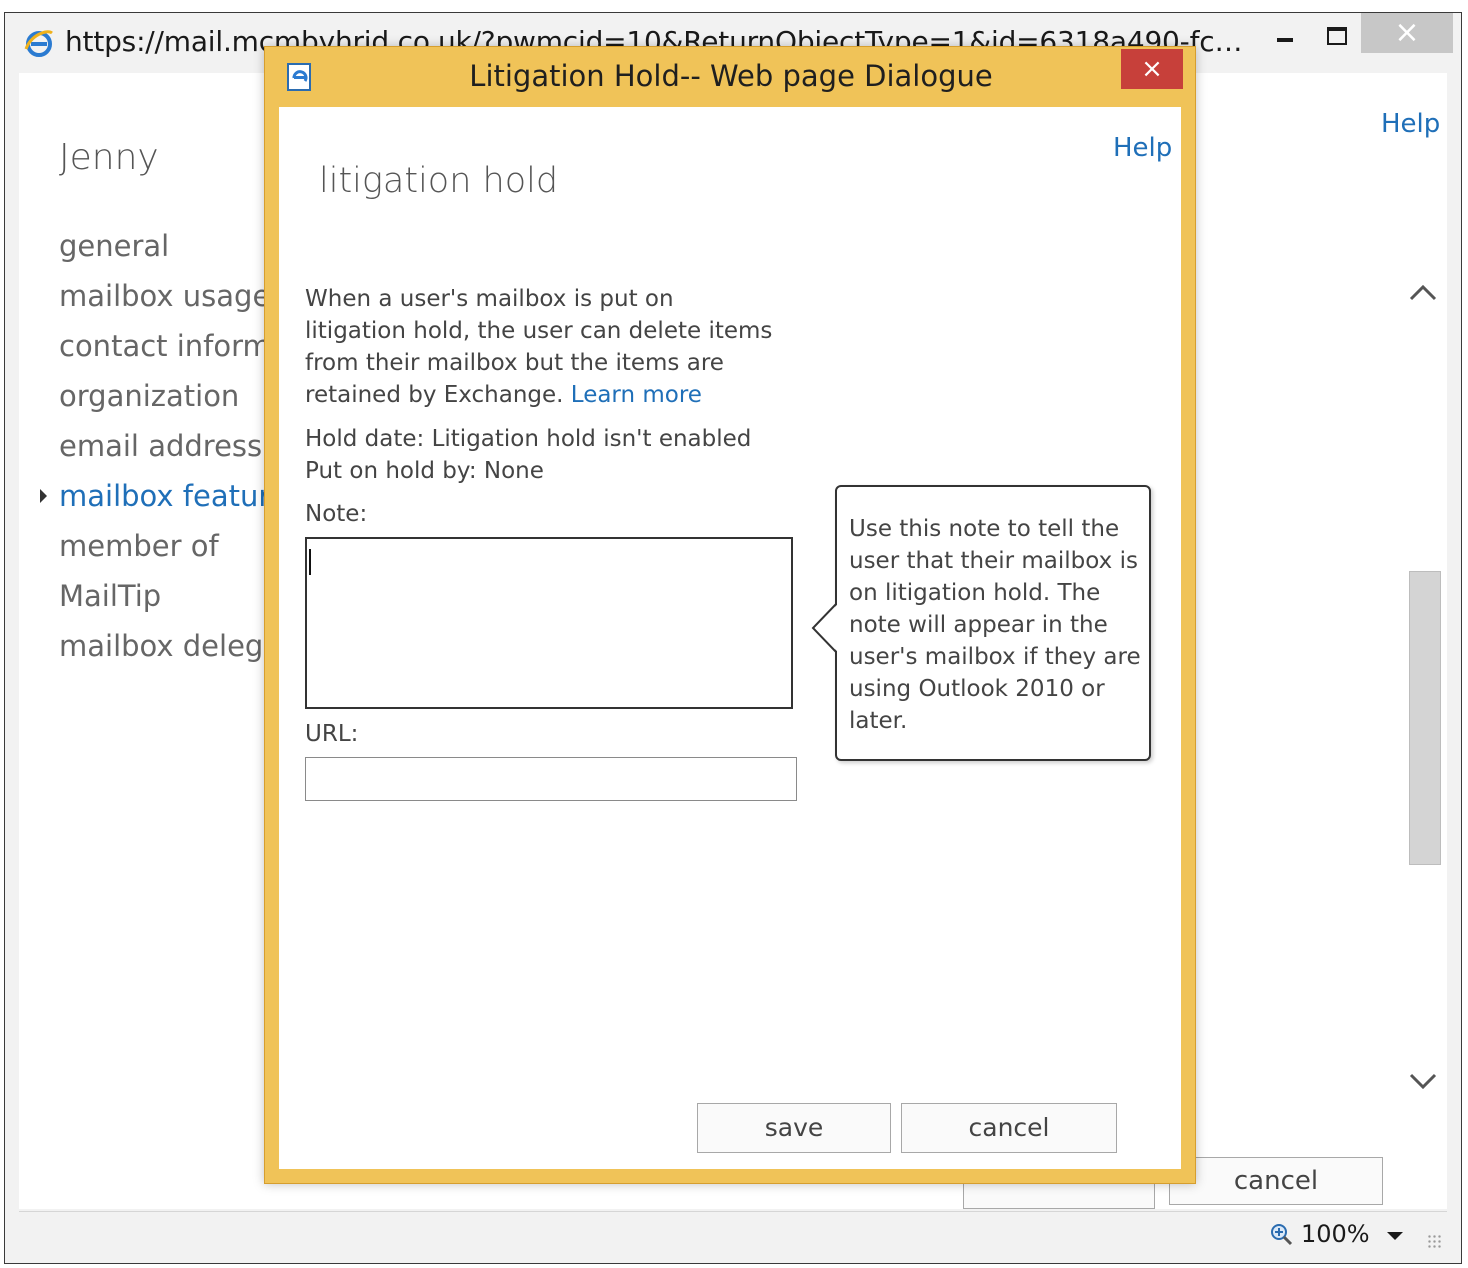 The height and width of the screenshot is (1268, 1468). I want to click on status-bar: 100%, so click(733, 1236).